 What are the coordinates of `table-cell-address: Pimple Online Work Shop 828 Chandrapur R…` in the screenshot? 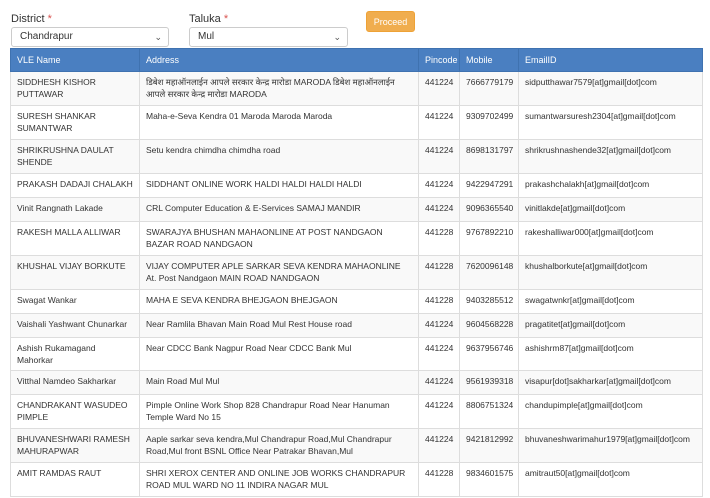 It's located at (279, 411).